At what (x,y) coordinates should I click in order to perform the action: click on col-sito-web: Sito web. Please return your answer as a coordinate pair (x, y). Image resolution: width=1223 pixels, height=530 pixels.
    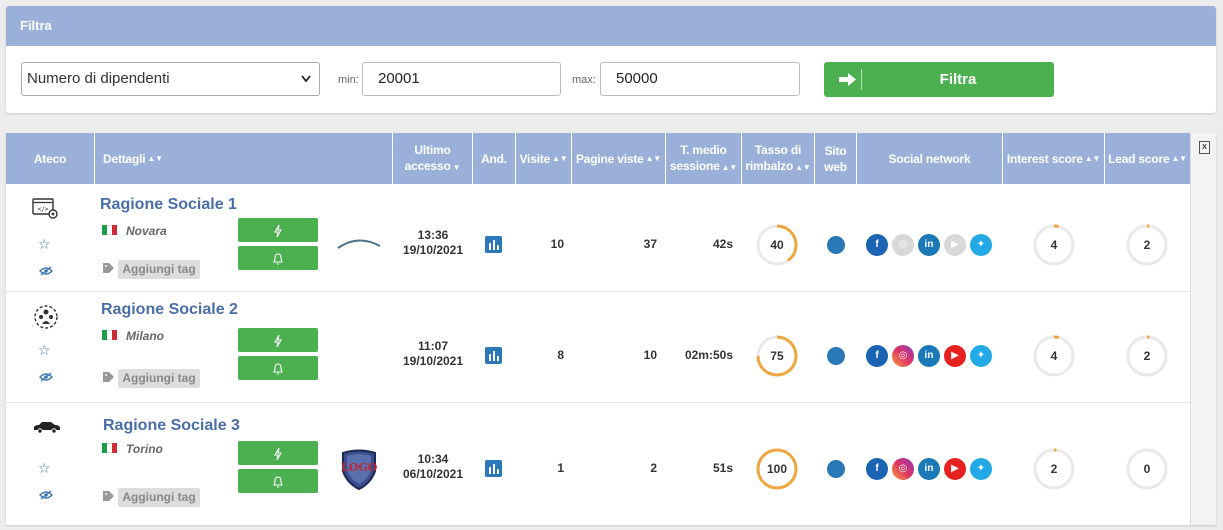
    Looking at the image, I should click on (836, 158).